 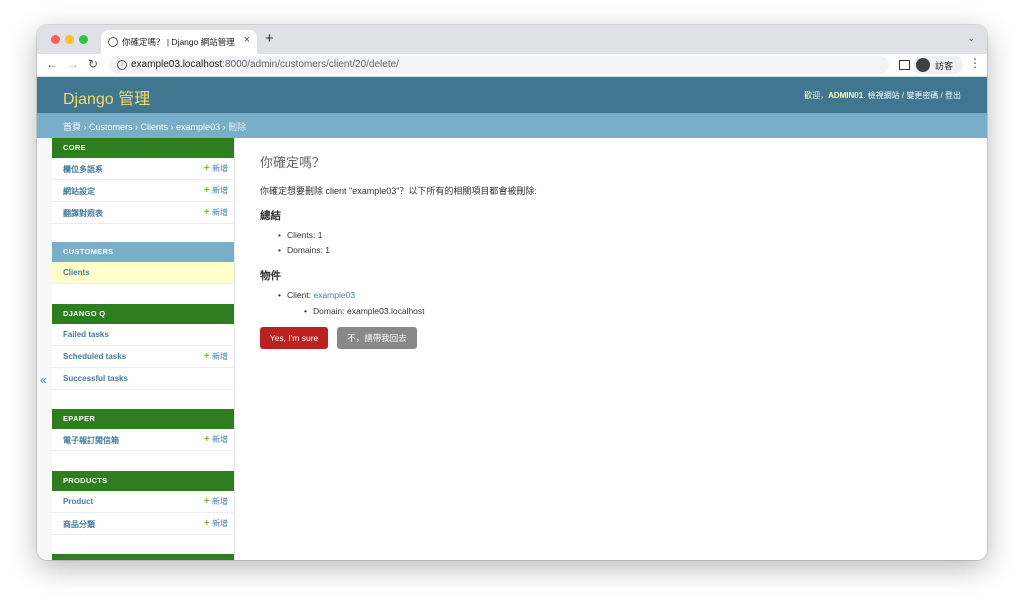 I want to click on sidebar-item: Scheduled tasks + 新增, so click(x=143, y=357).